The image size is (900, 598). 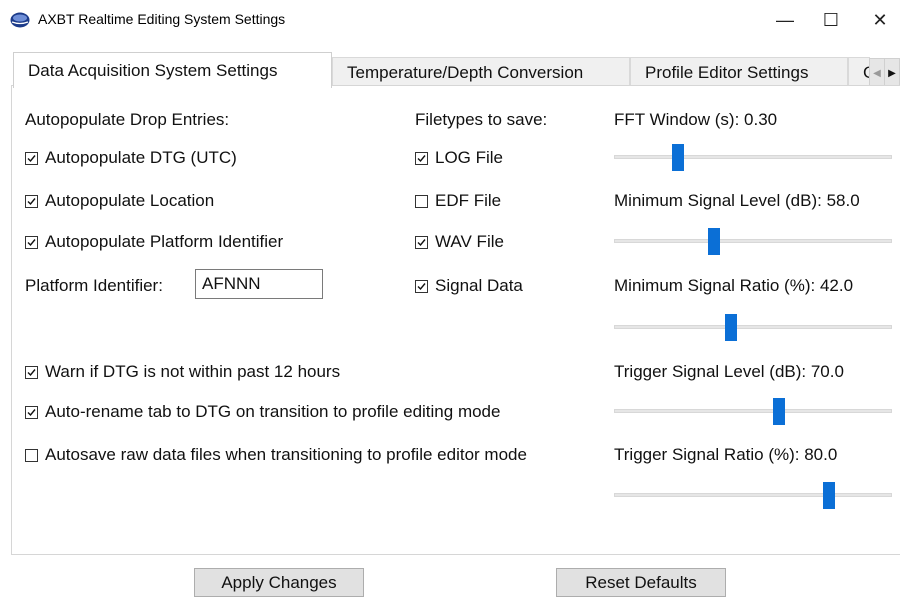 I want to click on tab-data-acquisition: Data Acquisition System Settings, so click(x=172, y=70).